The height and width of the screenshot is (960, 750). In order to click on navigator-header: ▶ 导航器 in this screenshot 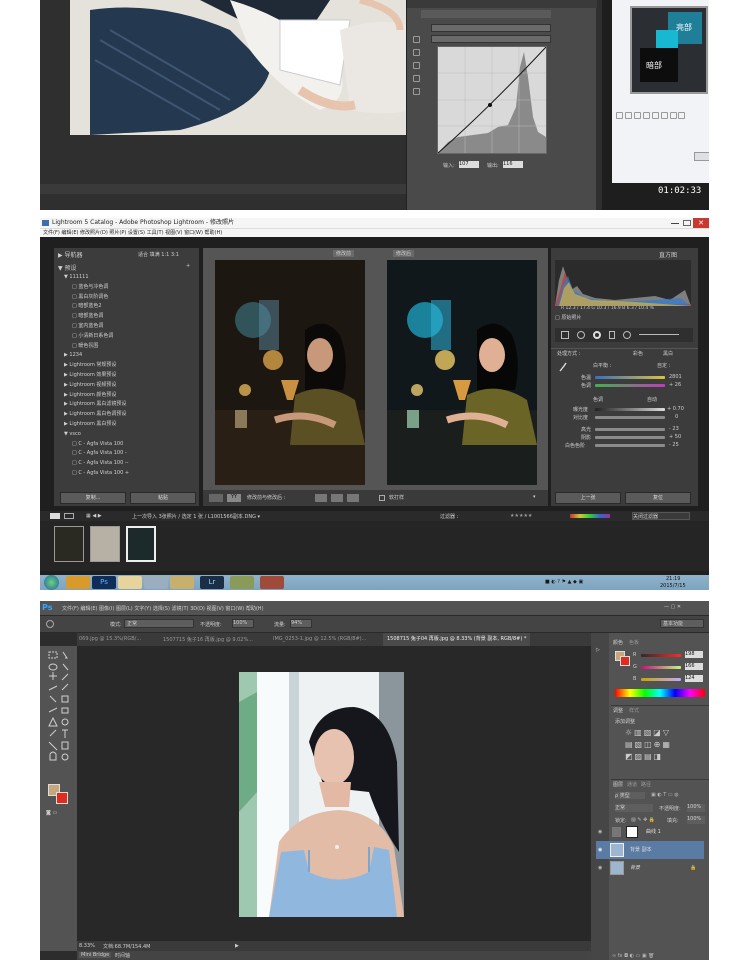, I will do `click(70, 254)`.